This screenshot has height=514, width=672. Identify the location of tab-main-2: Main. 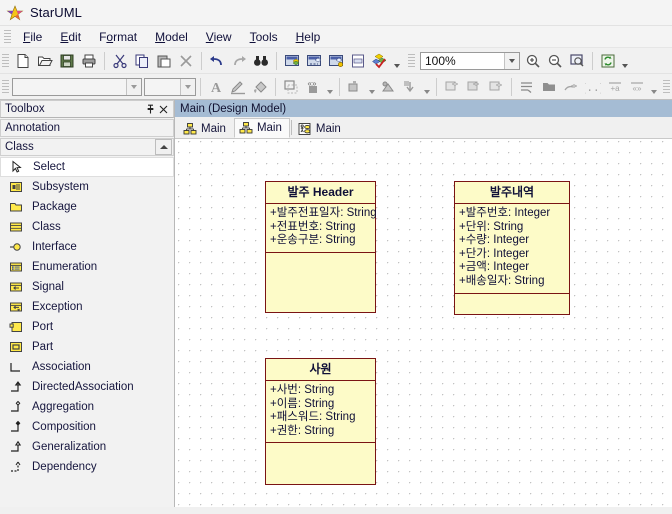
(261, 128).